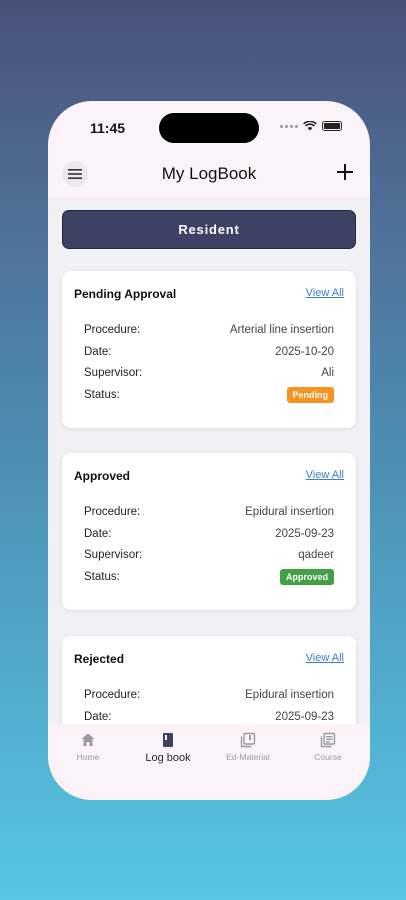 This screenshot has width=406, height=900. I want to click on page-title: My LogBook, so click(209, 173).